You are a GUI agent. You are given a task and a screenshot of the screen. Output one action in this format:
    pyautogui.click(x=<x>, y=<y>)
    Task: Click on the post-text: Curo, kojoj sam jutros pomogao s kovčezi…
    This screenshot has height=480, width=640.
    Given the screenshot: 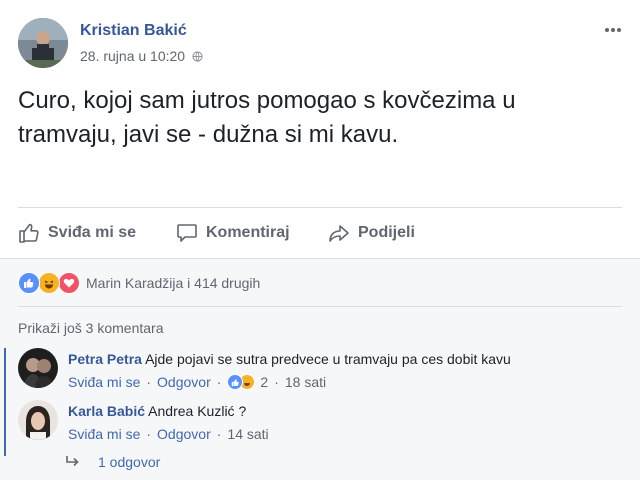 What is the action you would take?
    pyautogui.click(x=267, y=117)
    